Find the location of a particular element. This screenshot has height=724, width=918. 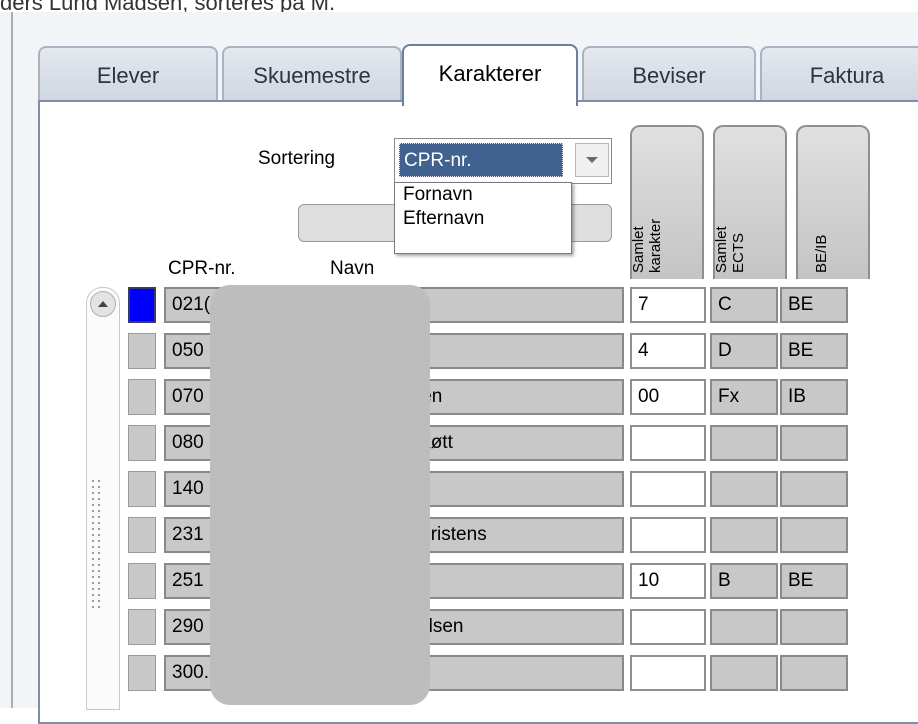

sortering-dropdown-list: Fornavn Efternavn is located at coordinates (483, 218).